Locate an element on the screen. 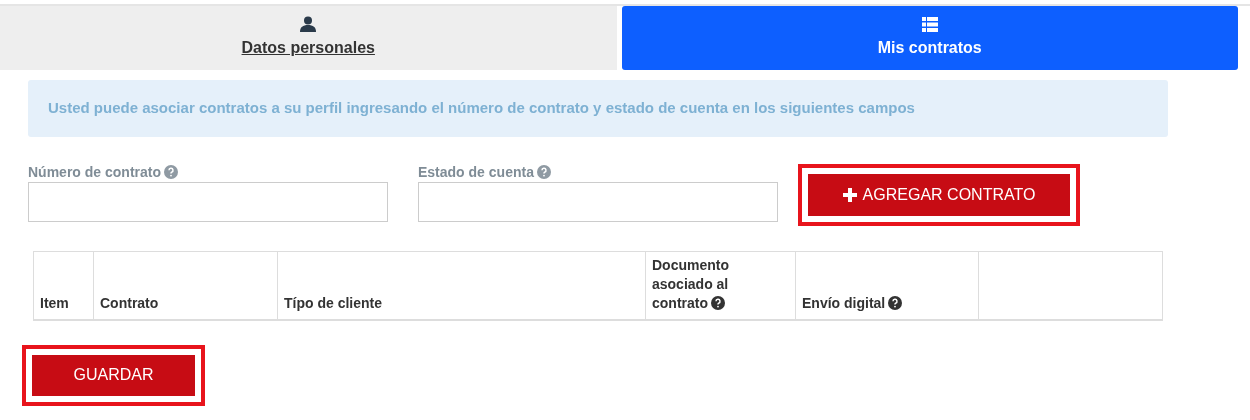 This screenshot has width=1250, height=420. info-banner: Usted puede asociar contratos a su perfil ingresando el número de contrato y estado de cuenta en los siguientes campos is located at coordinates (598, 108).